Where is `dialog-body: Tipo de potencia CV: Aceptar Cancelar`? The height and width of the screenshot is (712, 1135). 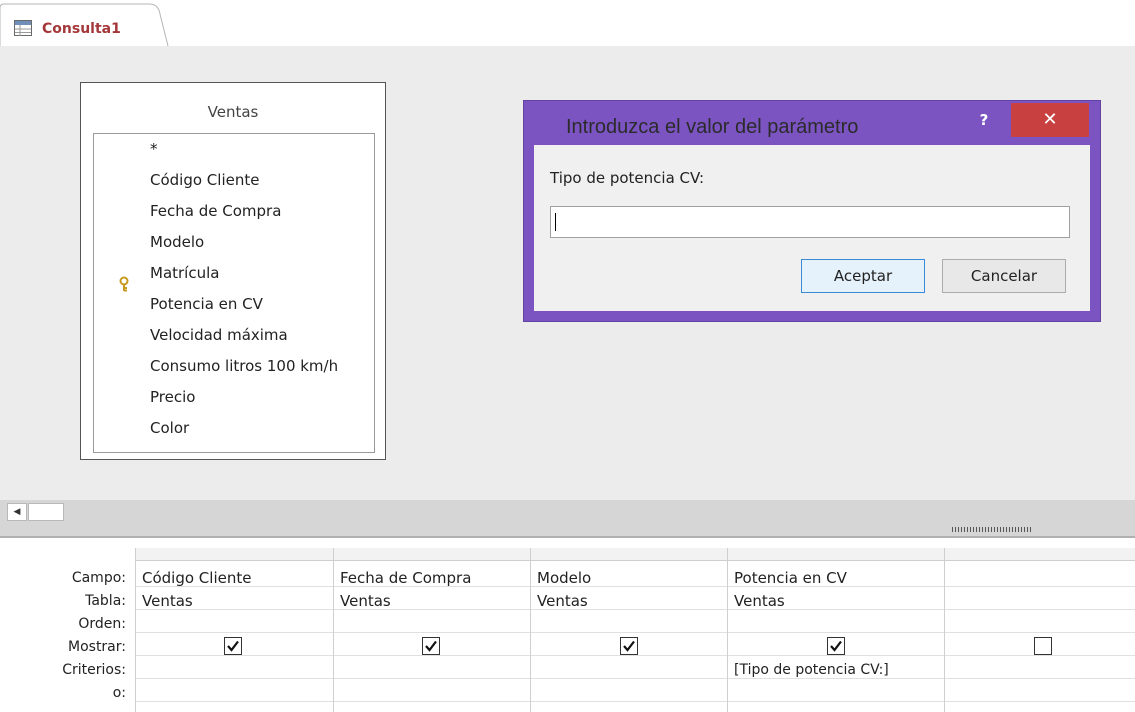 dialog-body: Tipo de potencia CV: Aceptar Cancelar is located at coordinates (812, 228).